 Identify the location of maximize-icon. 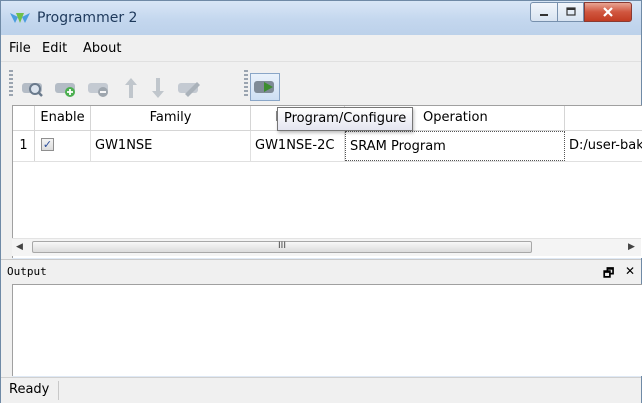
(570, 11).